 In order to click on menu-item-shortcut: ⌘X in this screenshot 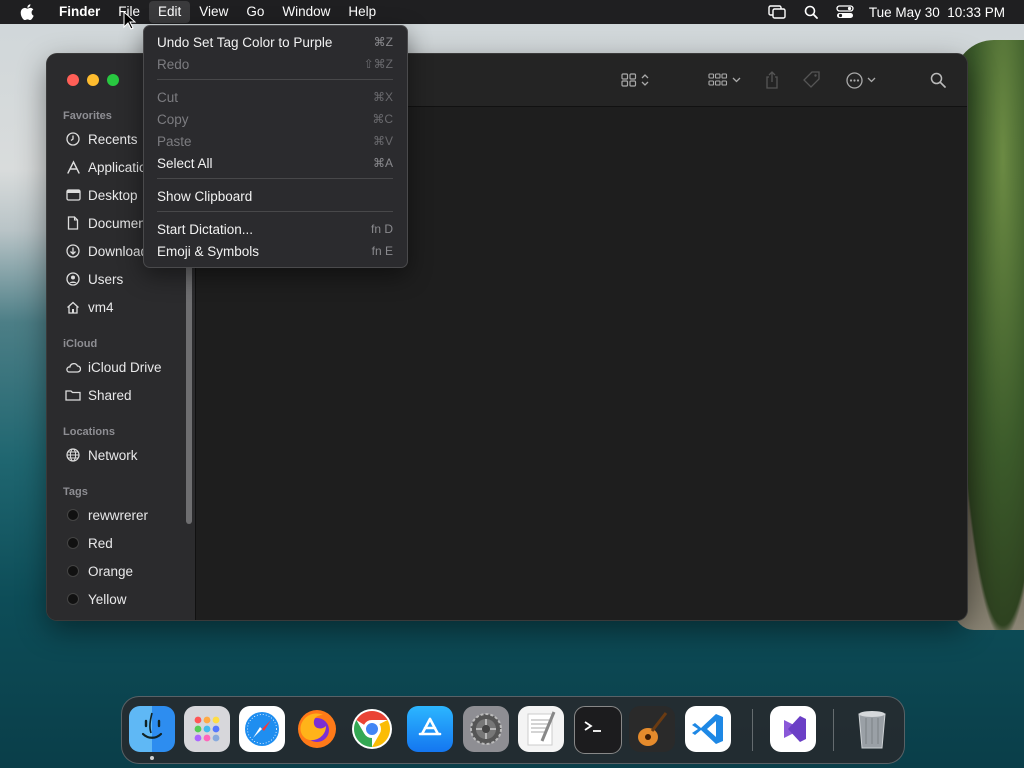, I will do `click(382, 97)`.